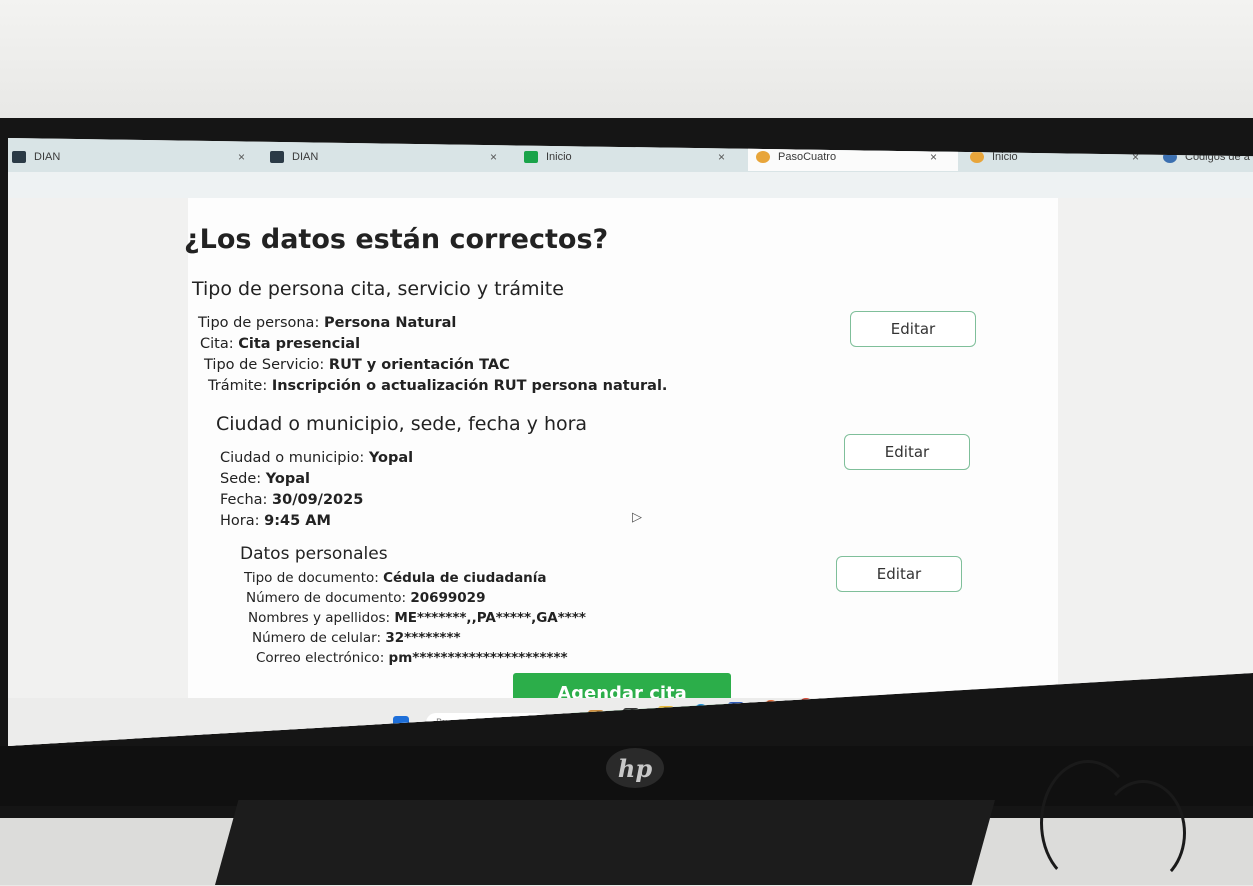 The height and width of the screenshot is (886, 1253). I want to click on row-tipo-servicio: Tipo de Servicio: RUT y orientación TAC, so click(357, 365).